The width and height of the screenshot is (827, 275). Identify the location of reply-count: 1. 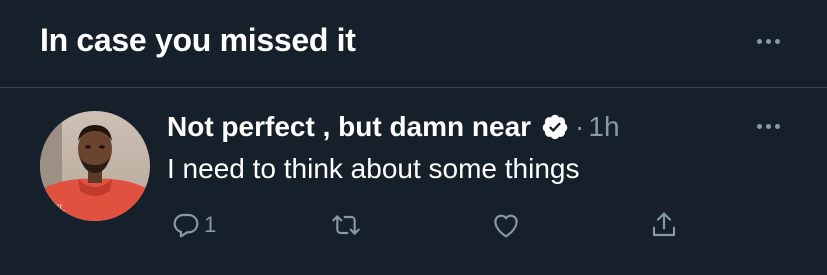
(210, 224).